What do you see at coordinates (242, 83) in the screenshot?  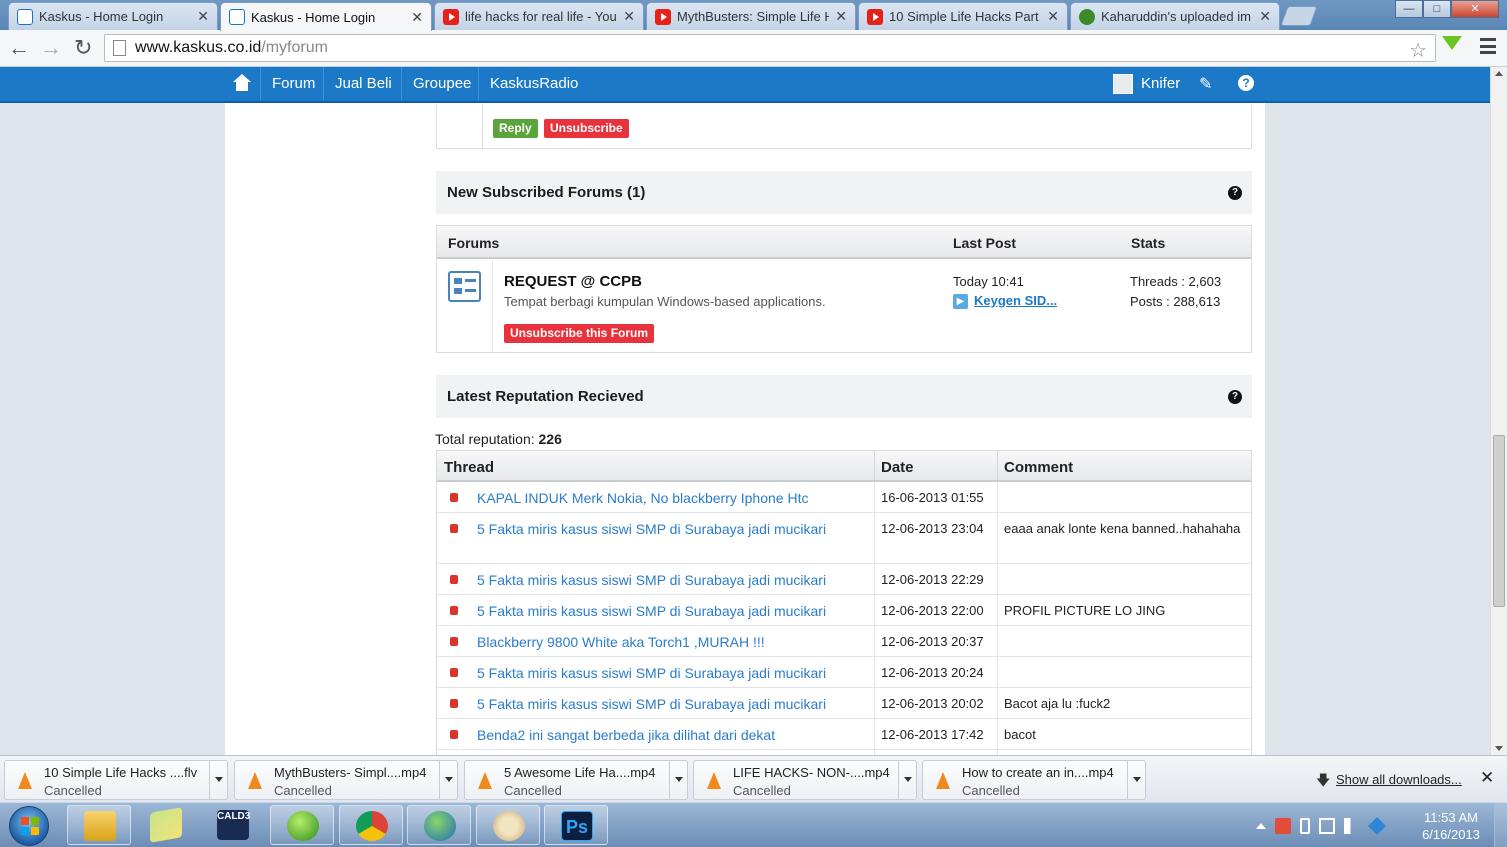 I see `home-icon` at bounding box center [242, 83].